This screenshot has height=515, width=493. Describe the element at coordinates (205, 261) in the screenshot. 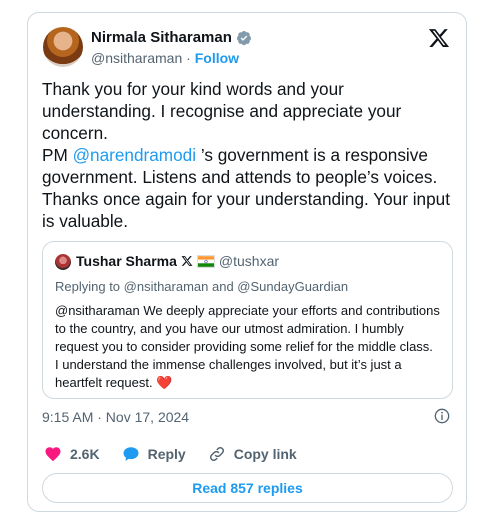

I see `india-flag-icon` at that location.